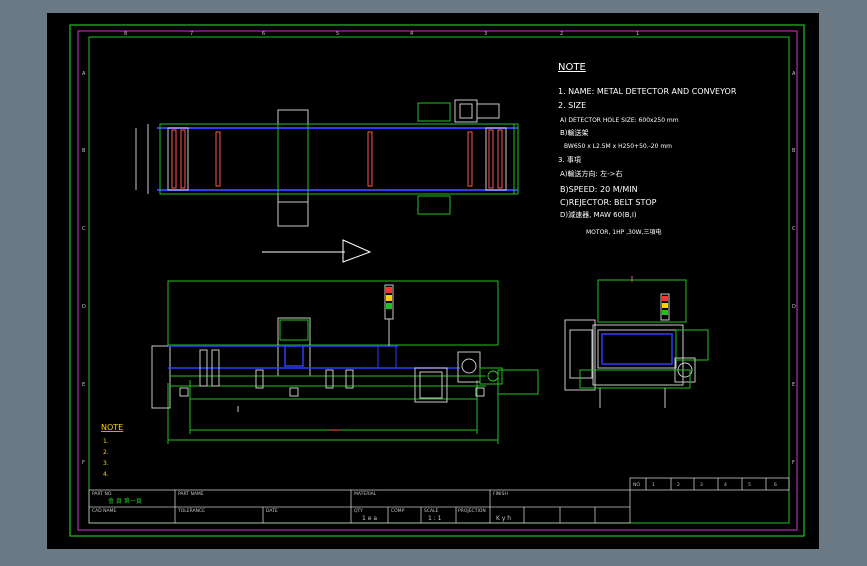  What do you see at coordinates (369, 518) in the screenshot?
I see `qty-value: 1 e a` at bounding box center [369, 518].